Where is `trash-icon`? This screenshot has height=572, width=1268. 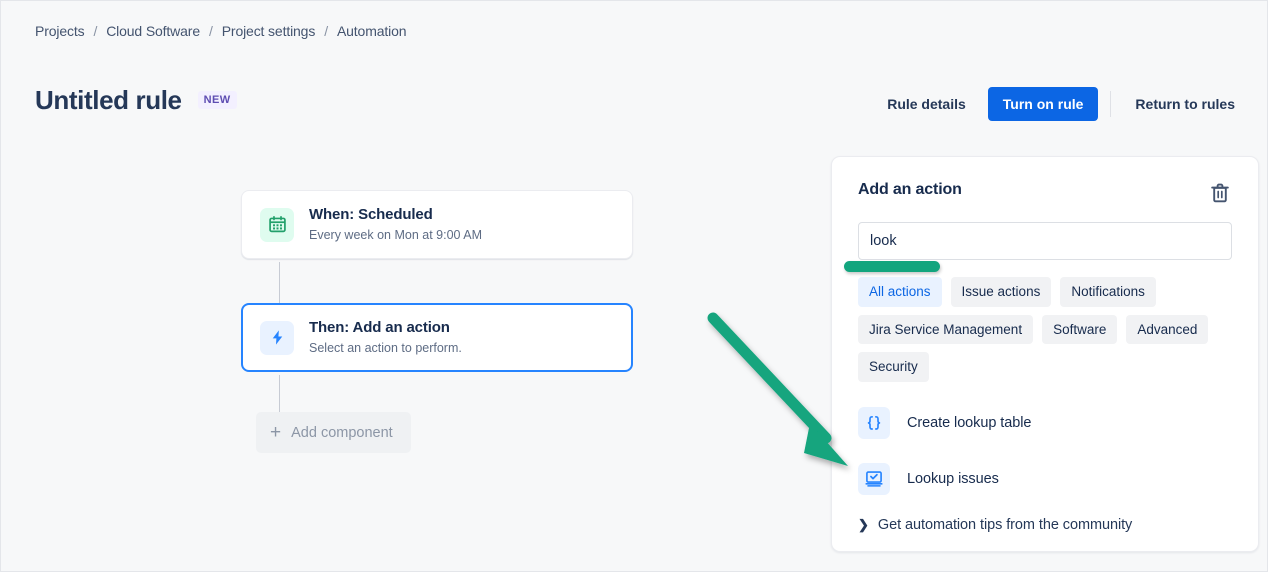
trash-icon is located at coordinates (1220, 193).